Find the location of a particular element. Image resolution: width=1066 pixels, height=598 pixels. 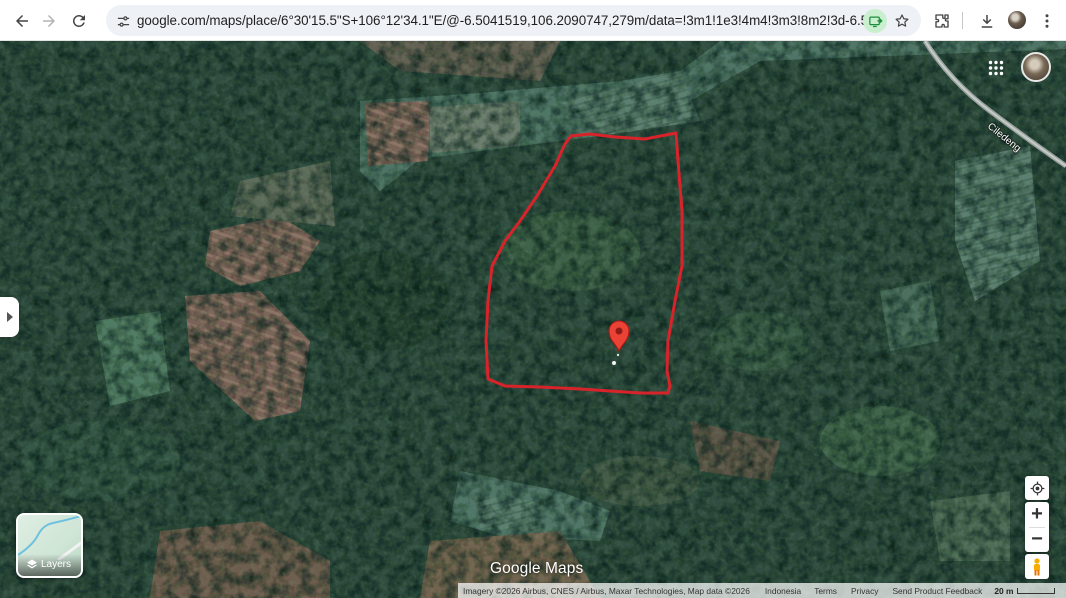

pegman-icon is located at coordinates (1037, 566).